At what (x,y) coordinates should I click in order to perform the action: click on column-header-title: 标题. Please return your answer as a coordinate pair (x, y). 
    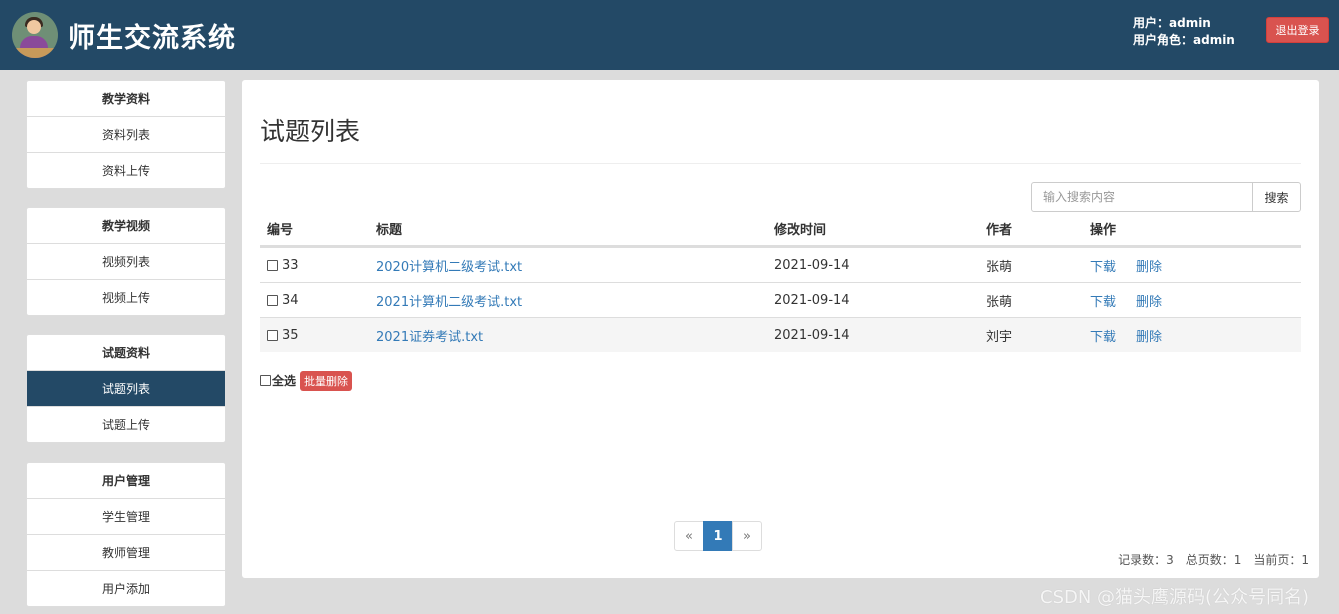
    Looking at the image, I should click on (389, 230).